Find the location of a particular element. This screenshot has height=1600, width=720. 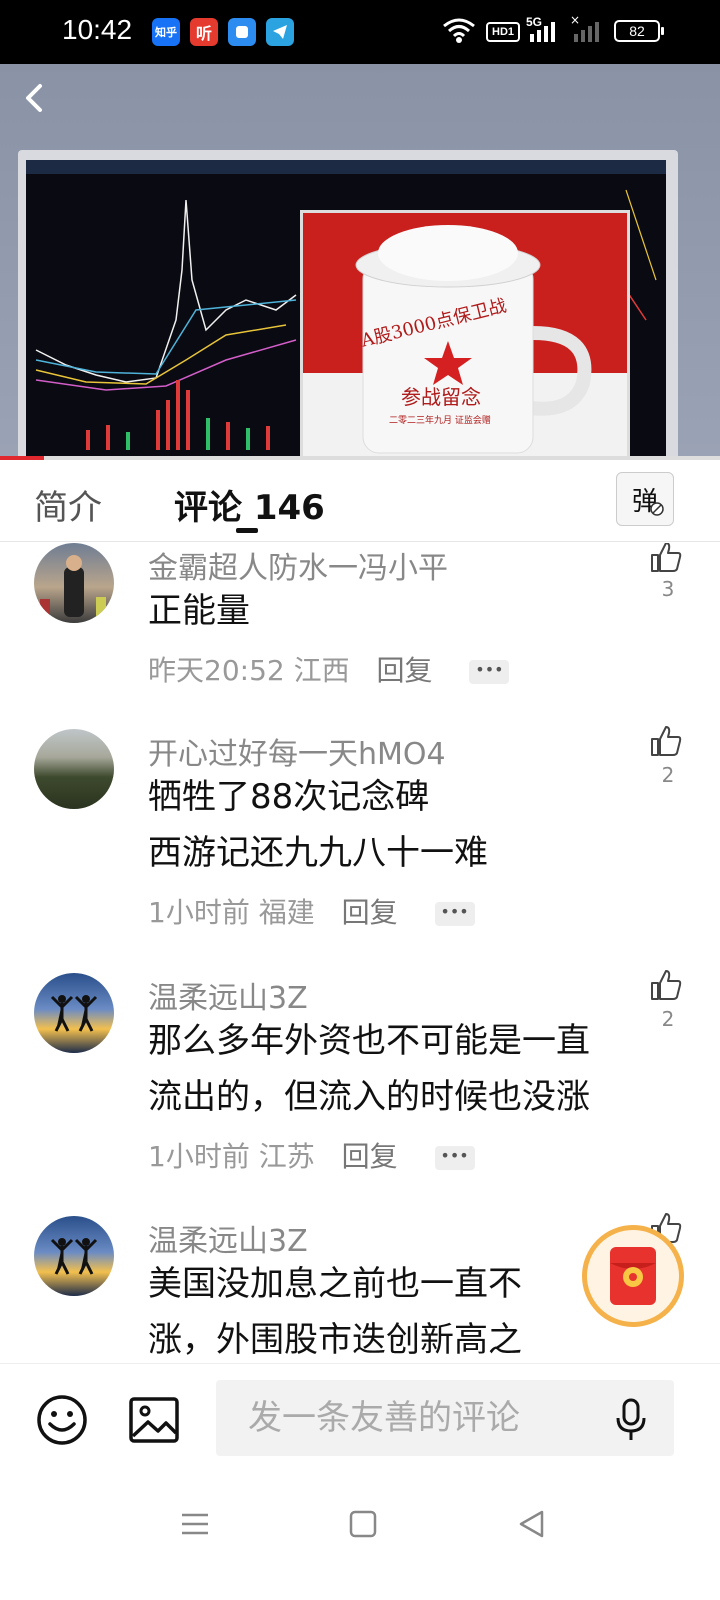

comment-location: 江苏 is located at coordinates (286, 1156).